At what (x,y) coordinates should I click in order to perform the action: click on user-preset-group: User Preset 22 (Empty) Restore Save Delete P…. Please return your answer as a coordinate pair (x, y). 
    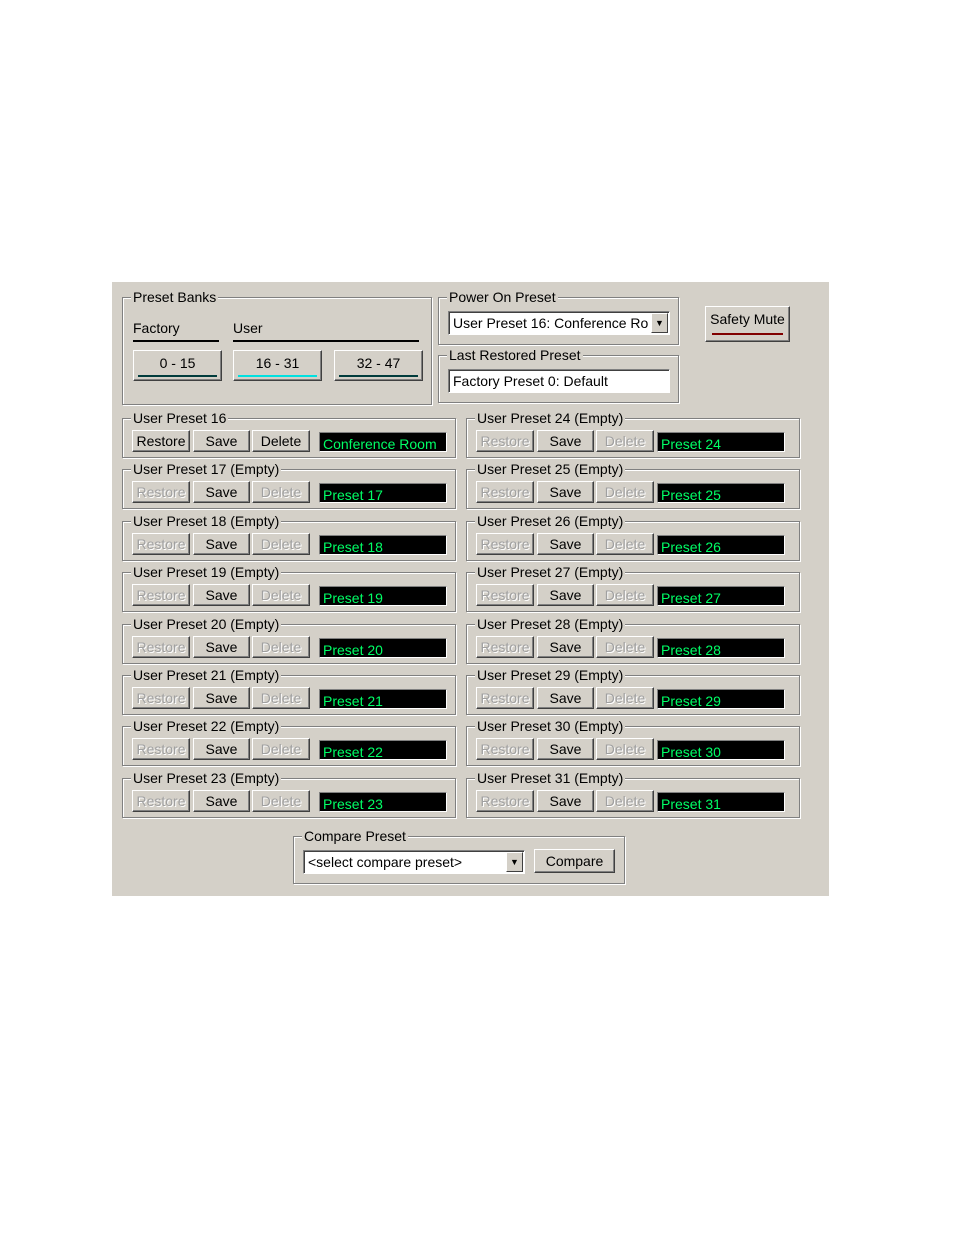
    Looking at the image, I should click on (289, 742).